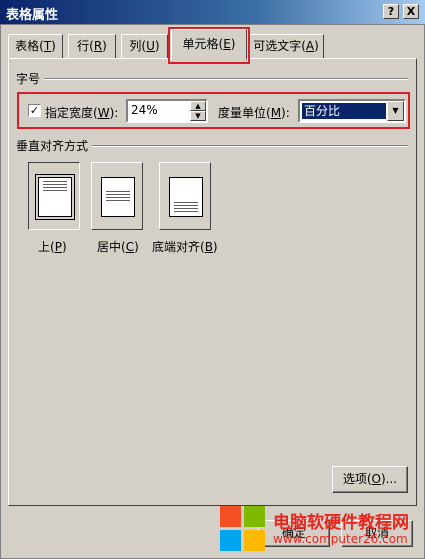  I want to click on spin-up-icon: ▲, so click(198, 106).